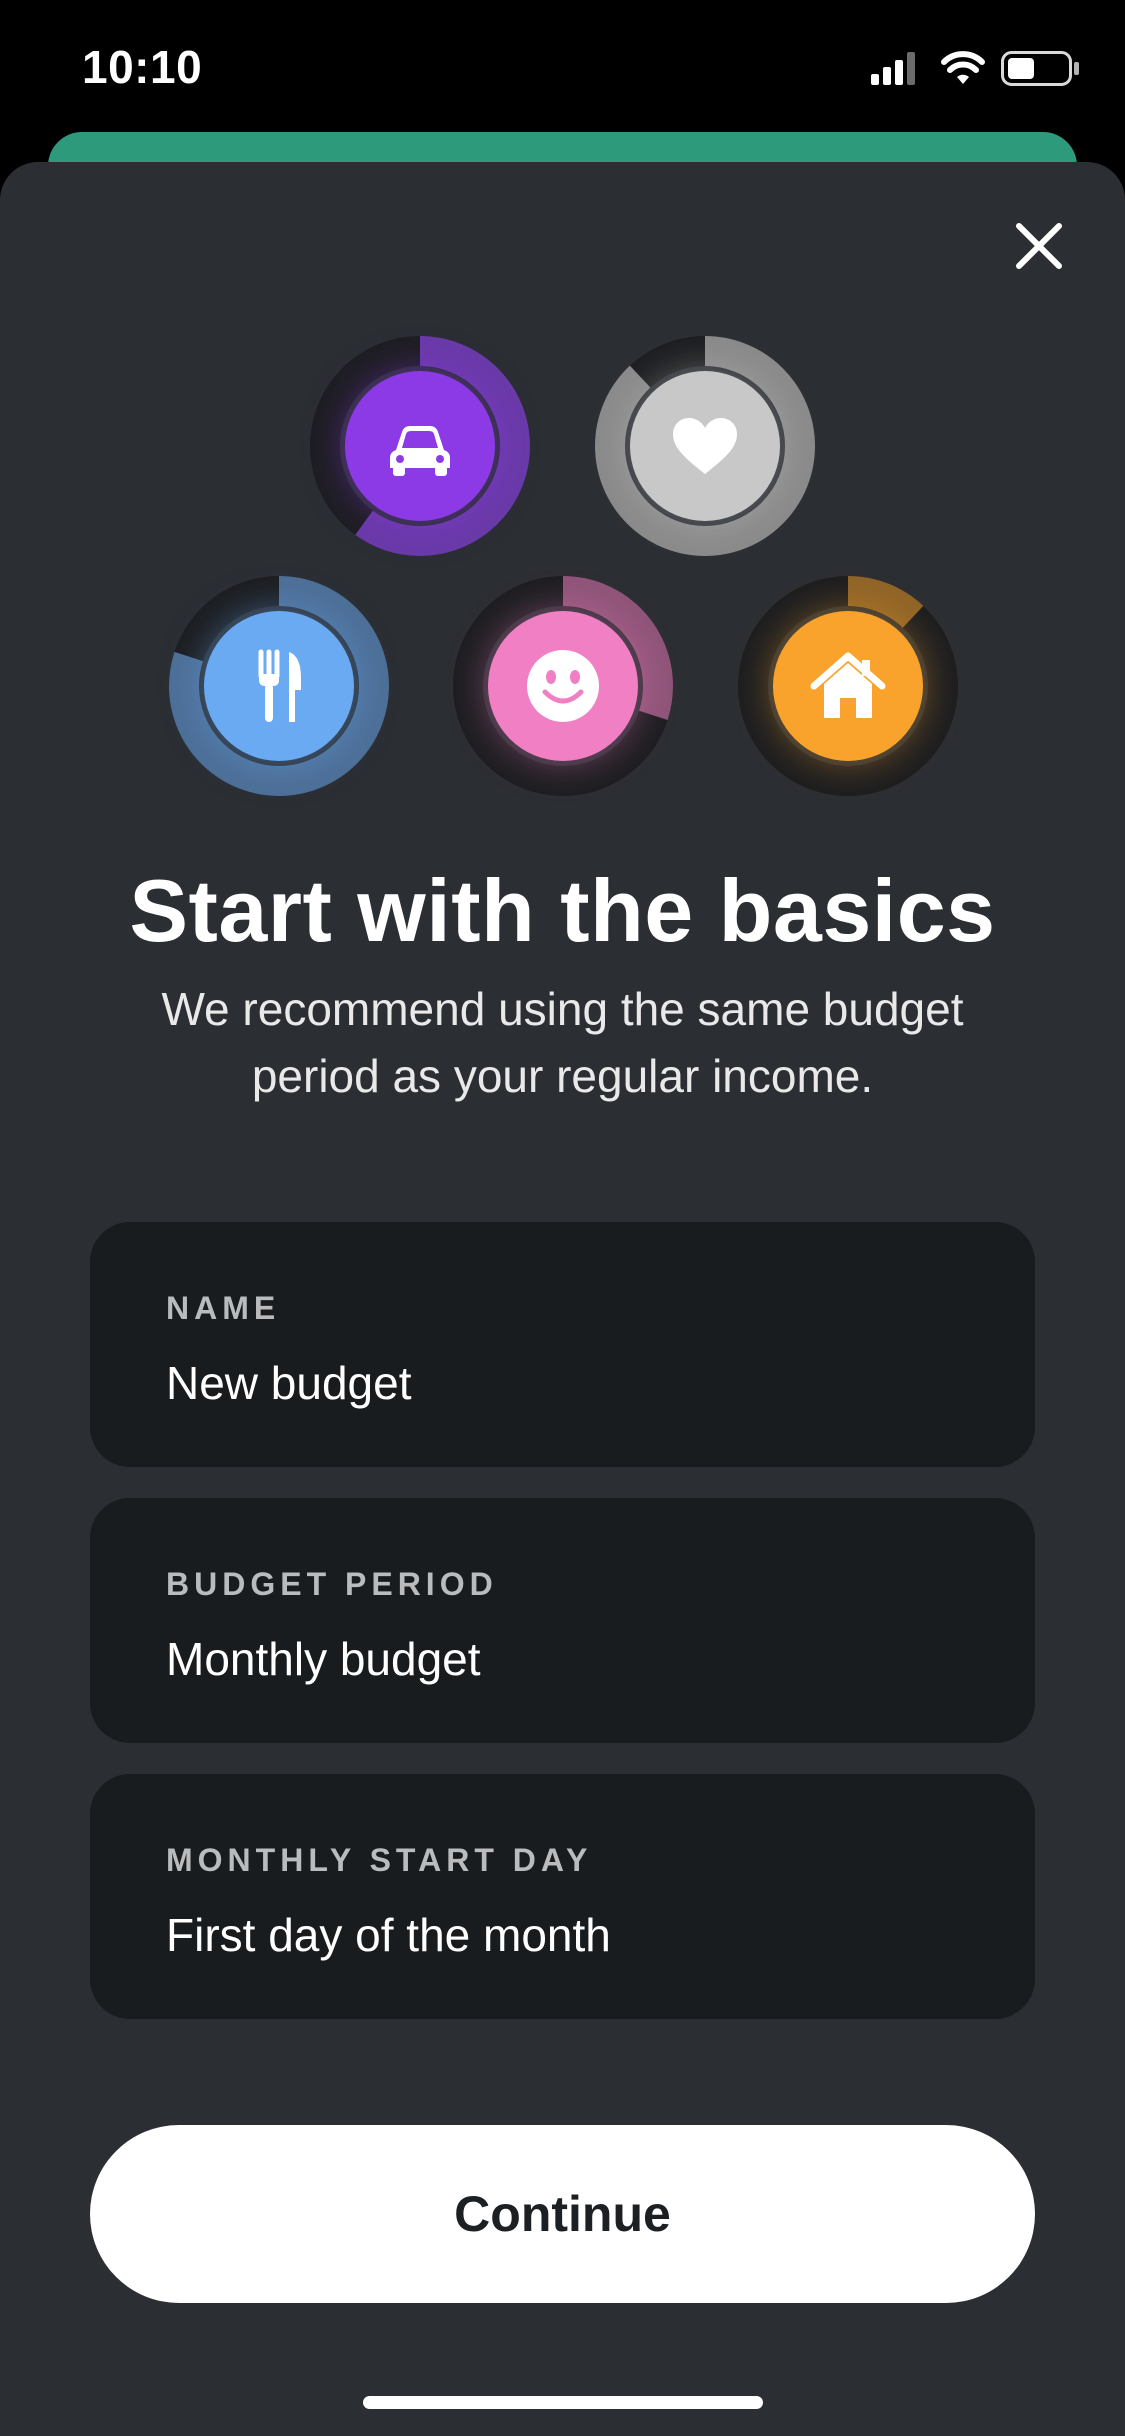 The image size is (1125, 2436). What do you see at coordinates (332, 1584) in the screenshot?
I see `budget-period-field-label: BUDGET PERIOD` at bounding box center [332, 1584].